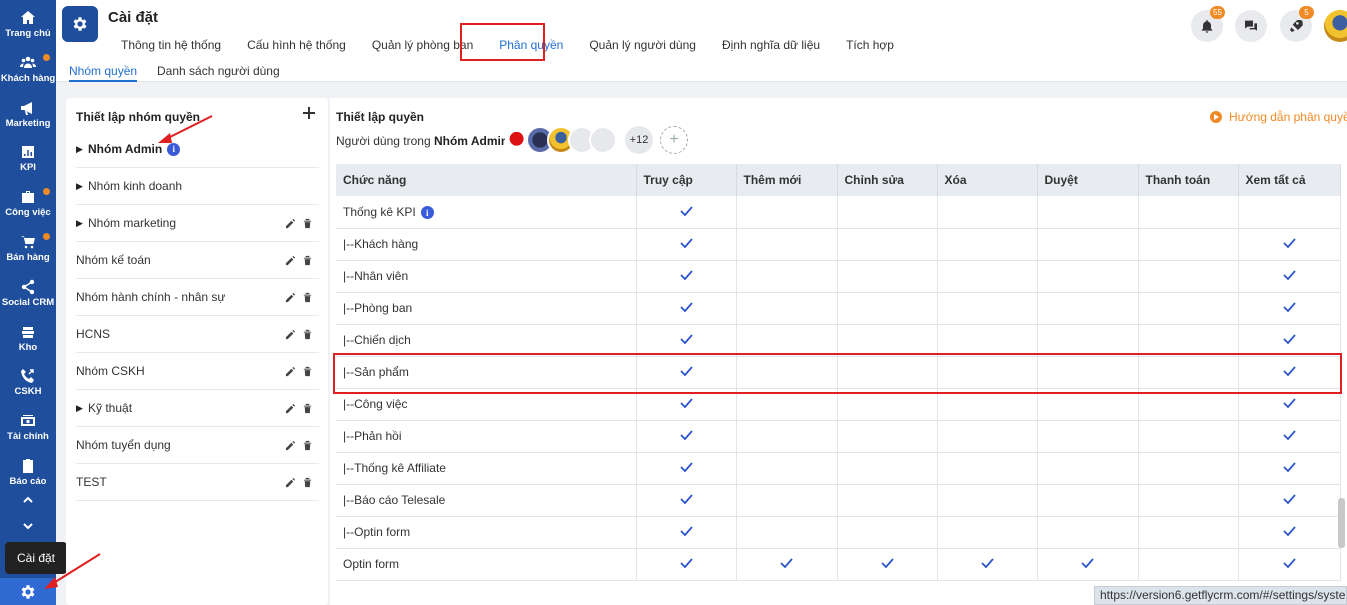  I want to click on group-item: HCNS, so click(197, 334).